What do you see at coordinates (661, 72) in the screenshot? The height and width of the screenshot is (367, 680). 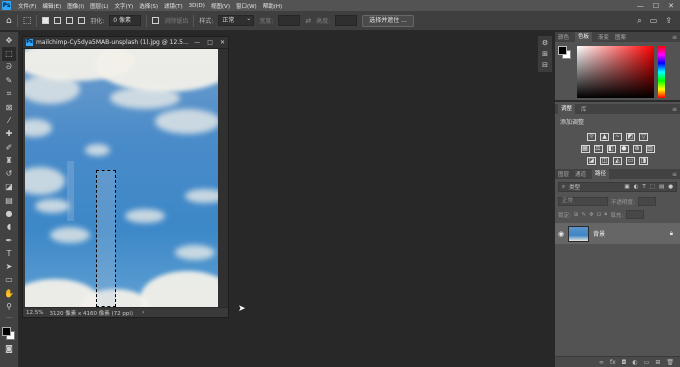 I see `hue-slider` at bounding box center [661, 72].